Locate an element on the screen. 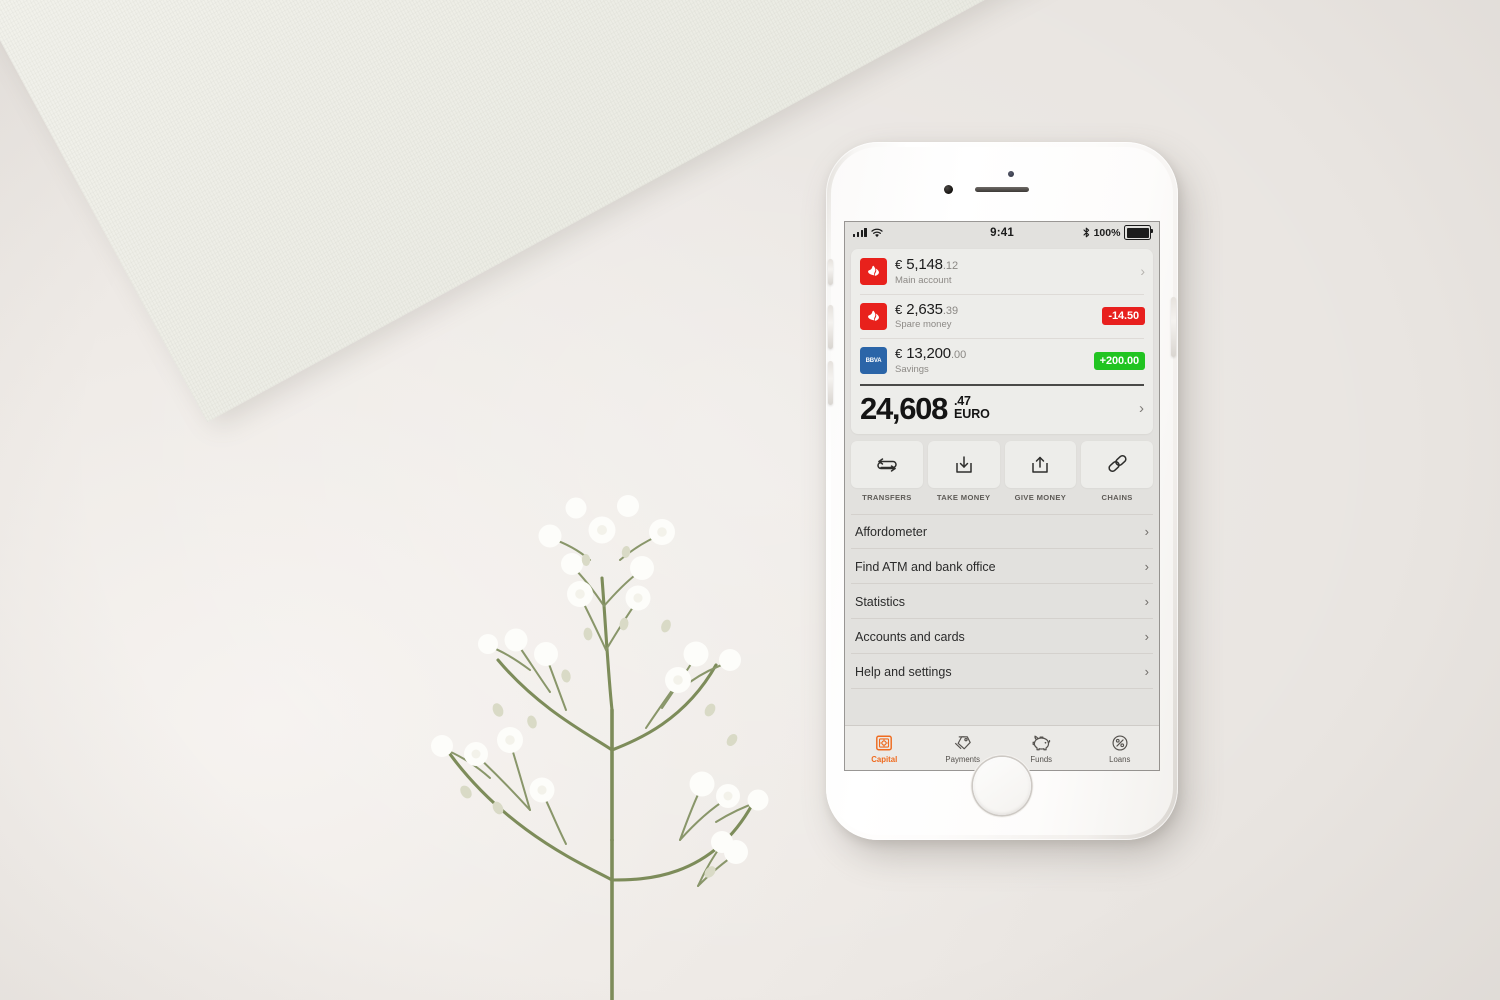  power-button is located at coordinates (1173, 327).